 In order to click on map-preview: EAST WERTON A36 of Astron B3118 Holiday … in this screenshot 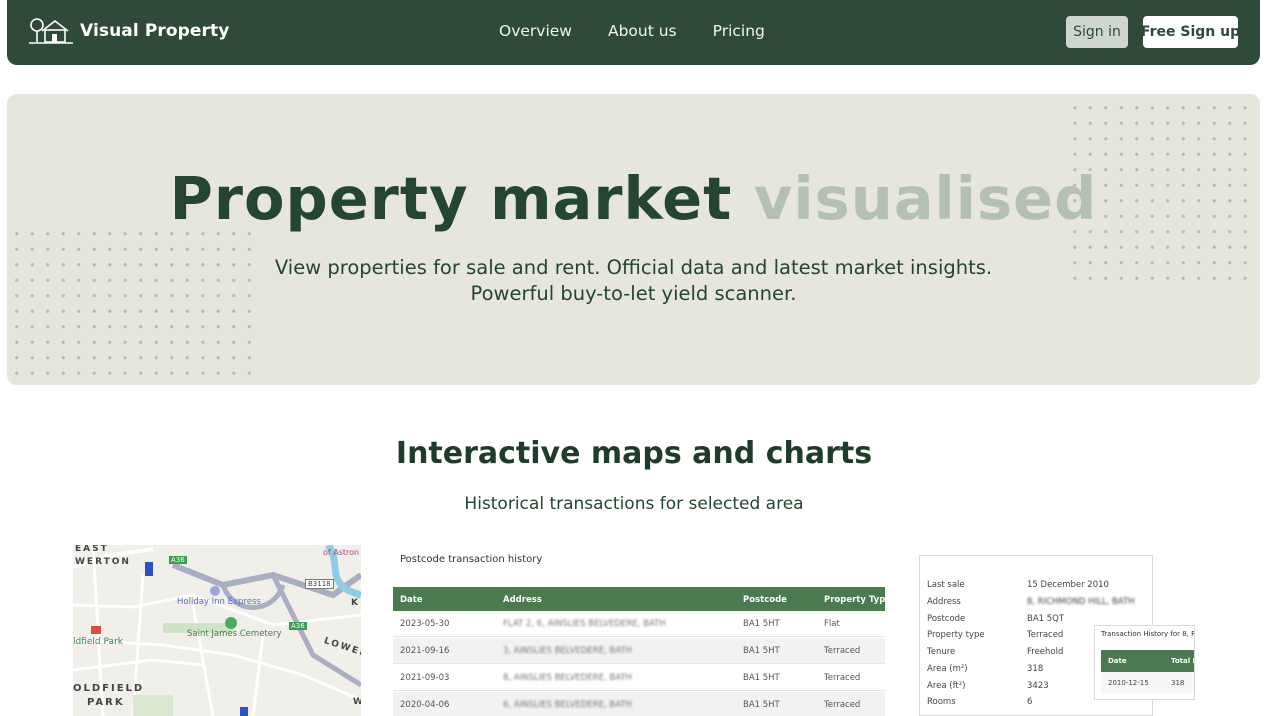, I will do `click(217, 630)`.